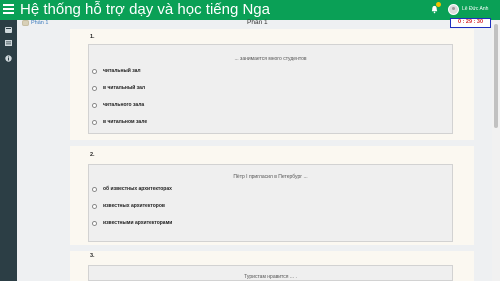 This screenshot has height=281, width=500. Describe the element at coordinates (137, 189) in the screenshot. I see `answer-label: об известных архитекторах` at that location.